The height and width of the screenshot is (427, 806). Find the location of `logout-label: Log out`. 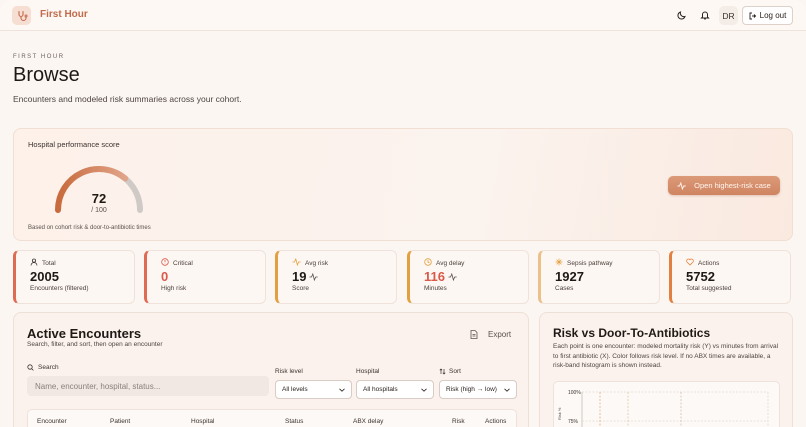

logout-label: Log out is located at coordinates (773, 15).